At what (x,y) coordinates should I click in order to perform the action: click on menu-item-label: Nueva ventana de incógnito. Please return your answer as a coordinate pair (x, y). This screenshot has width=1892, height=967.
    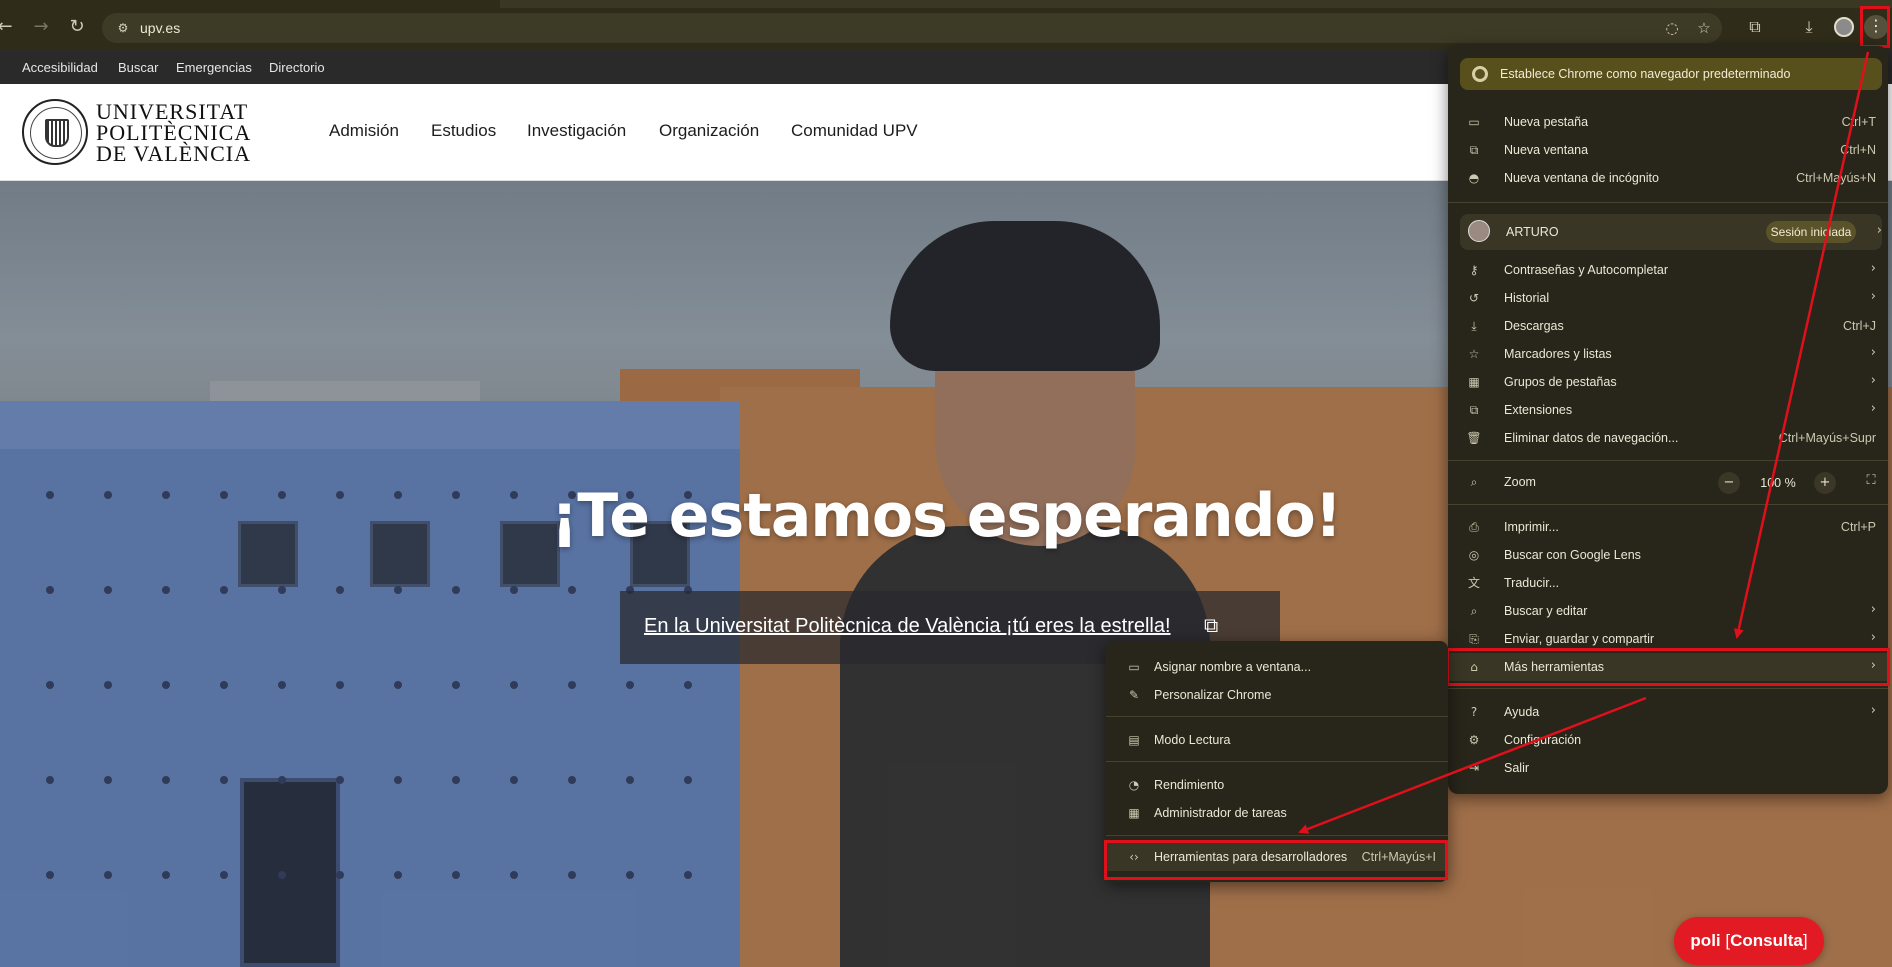
    Looking at the image, I should click on (1581, 178).